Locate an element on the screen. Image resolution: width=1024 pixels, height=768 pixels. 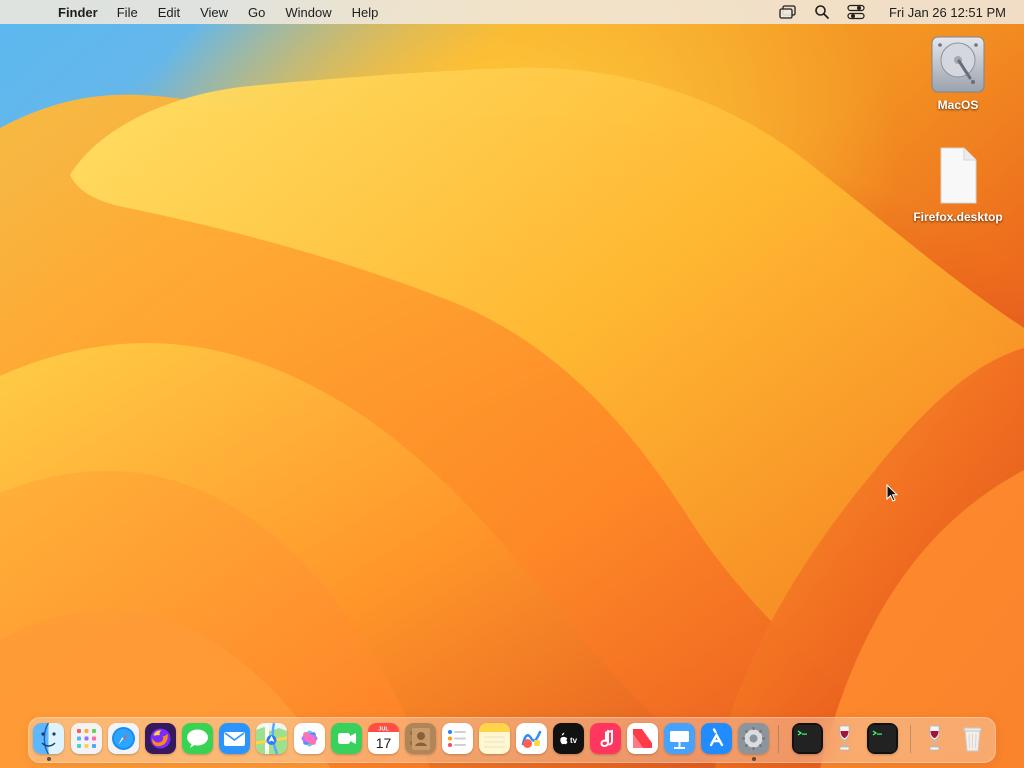
menu-bar-right: Fri Jan 26 12:51 PM is located at coordinates (884, 12).